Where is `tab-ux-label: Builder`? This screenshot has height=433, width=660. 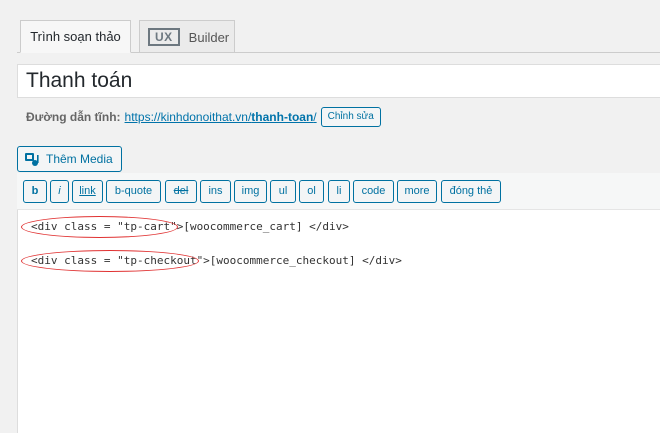 tab-ux-label: Builder is located at coordinates (209, 37).